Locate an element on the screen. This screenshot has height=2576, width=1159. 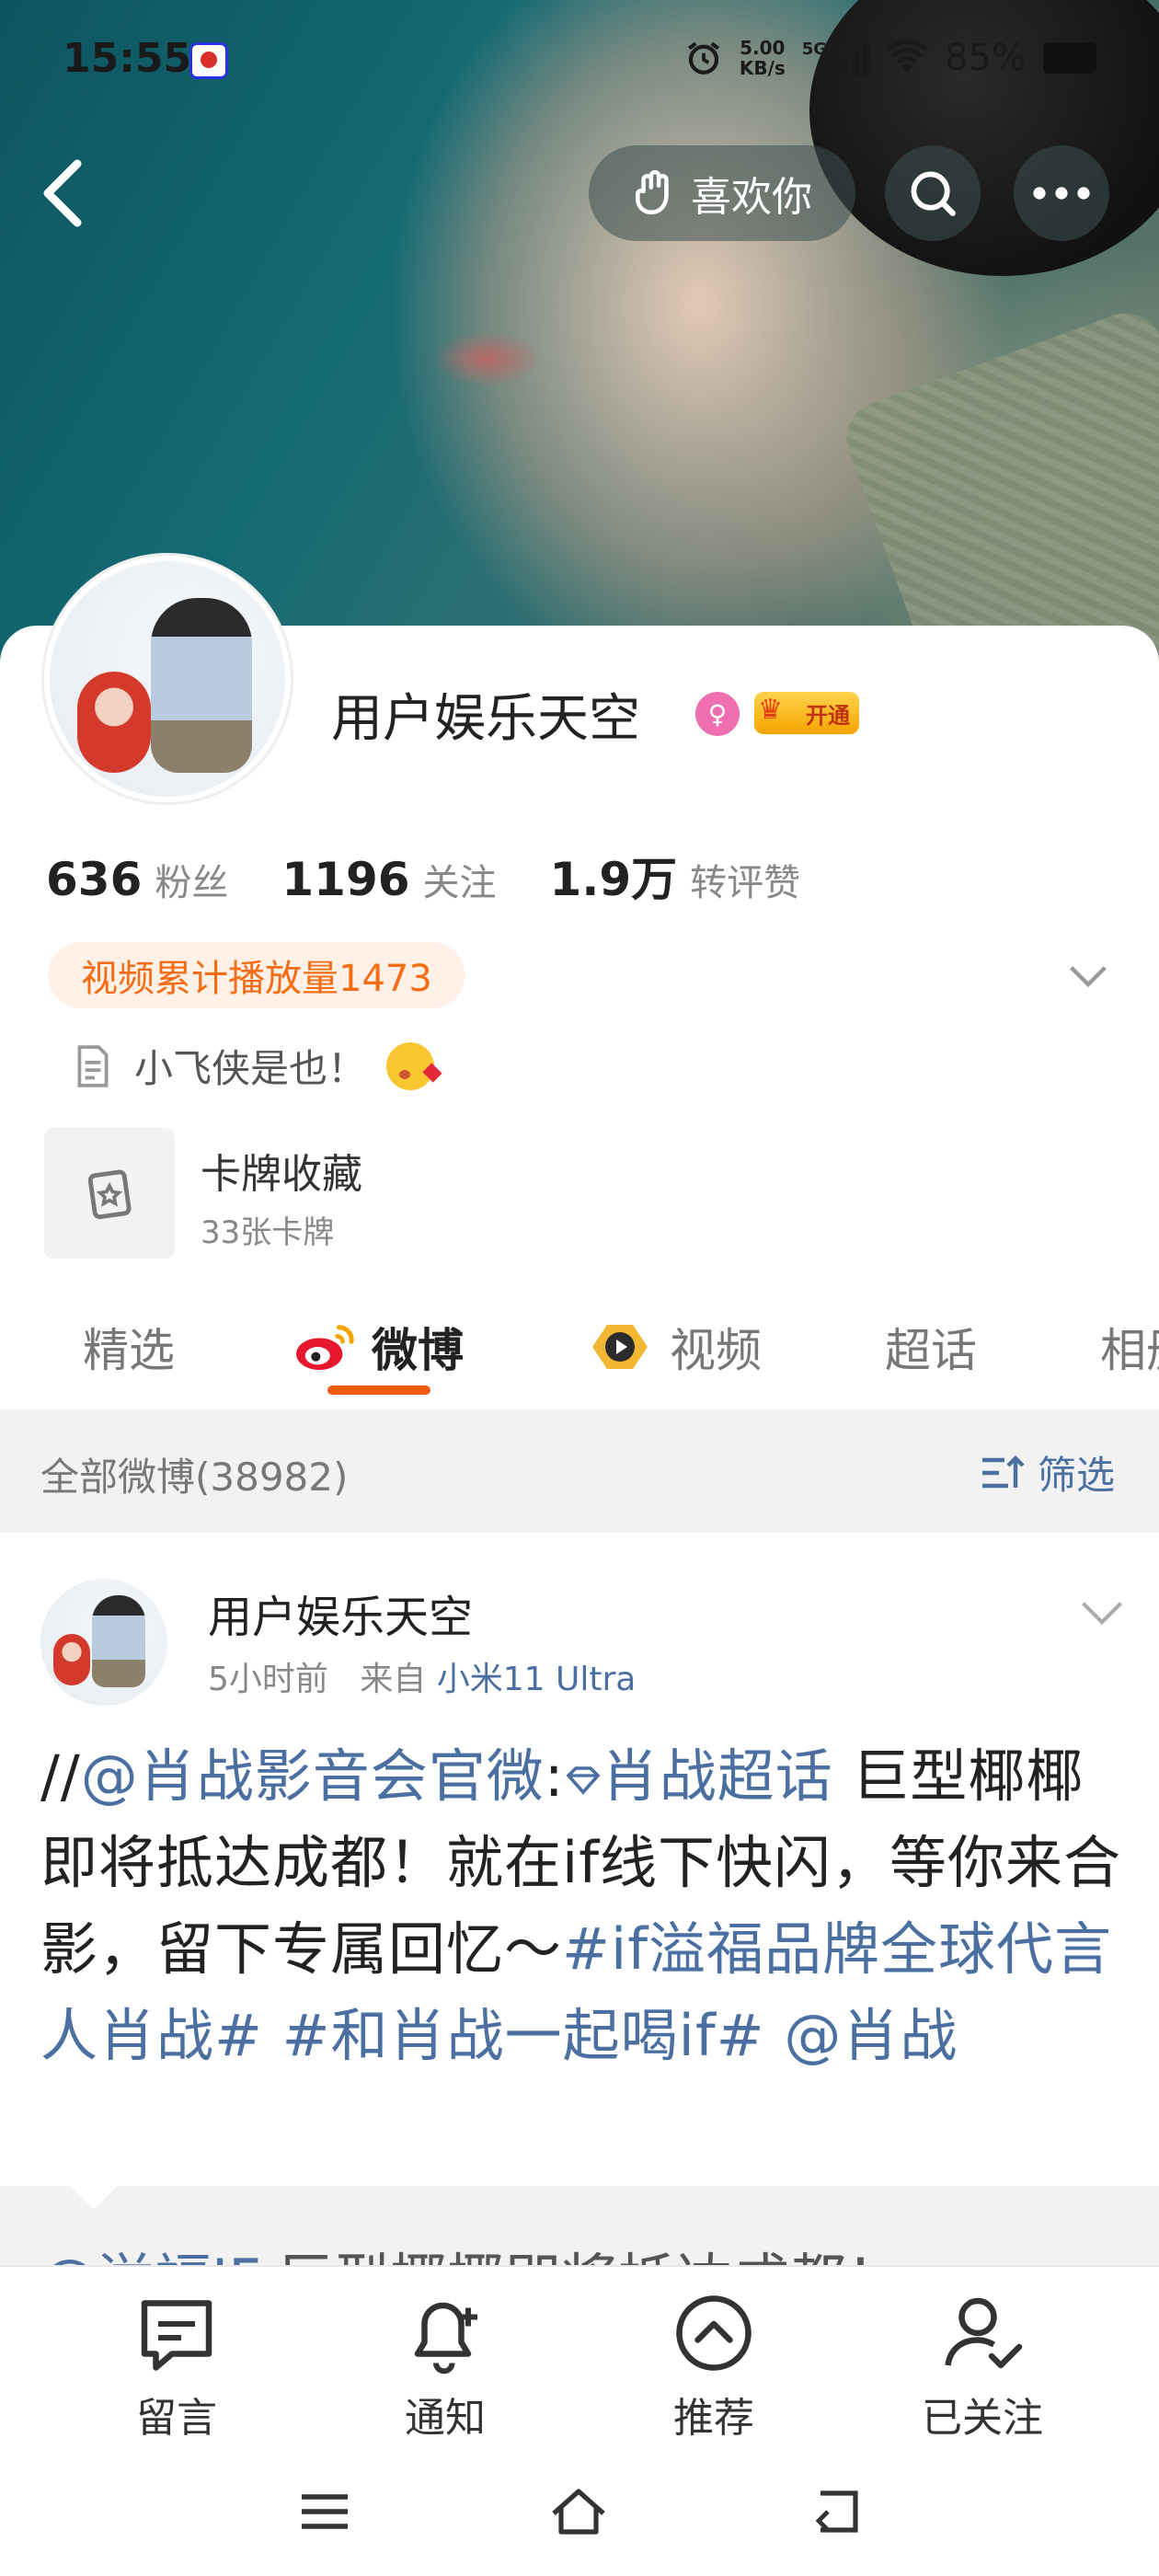
back-arrow-icon is located at coordinates (836, 2511).